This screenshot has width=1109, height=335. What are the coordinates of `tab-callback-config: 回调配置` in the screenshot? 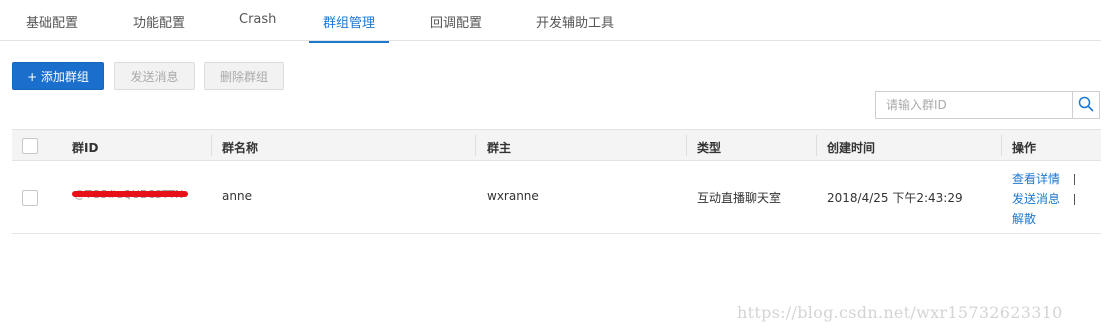 It's located at (456, 26).